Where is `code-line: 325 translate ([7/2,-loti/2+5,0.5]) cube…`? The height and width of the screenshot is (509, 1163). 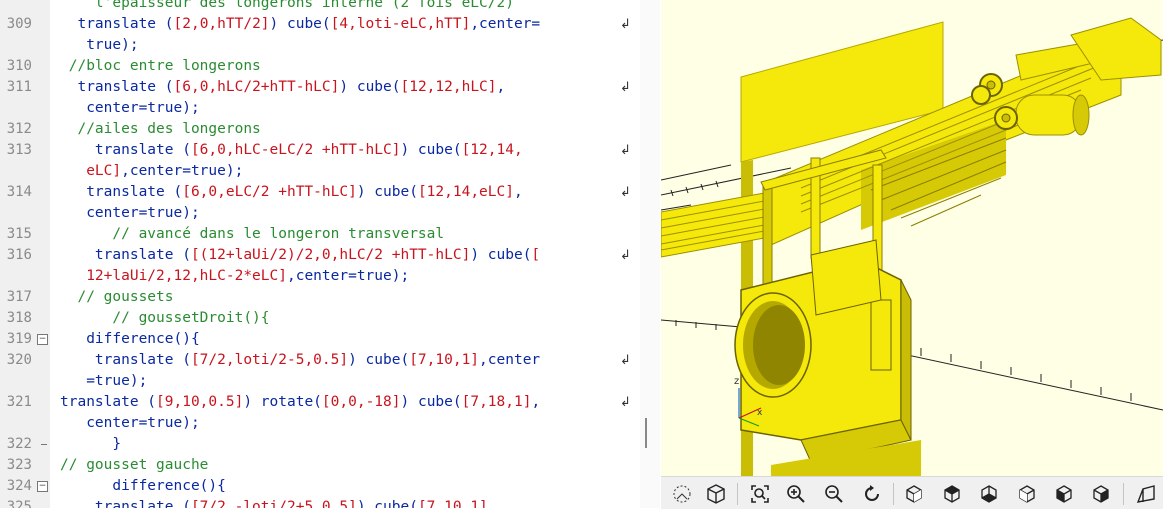
code-line: 325 translate ([7/2,-loti/2+5,0.5]) cube… is located at coordinates (320, 502).